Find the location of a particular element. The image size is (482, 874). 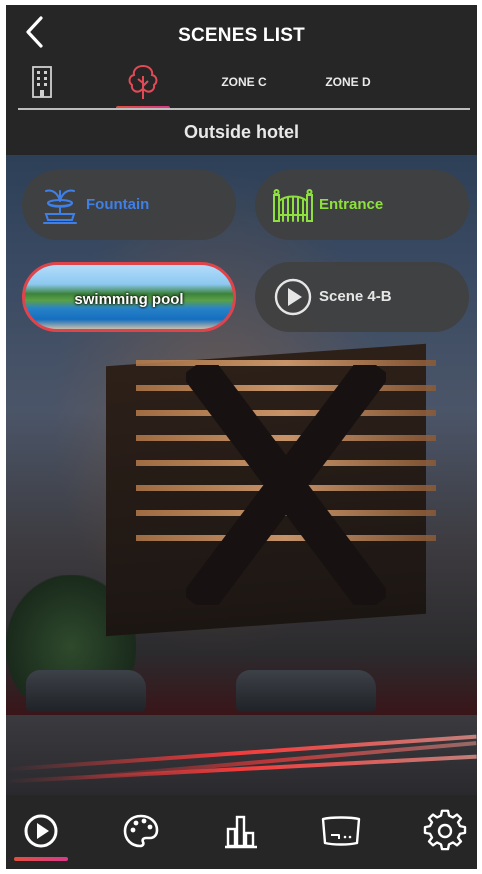

tab-zone-d: ZONE D is located at coordinates (348, 82).